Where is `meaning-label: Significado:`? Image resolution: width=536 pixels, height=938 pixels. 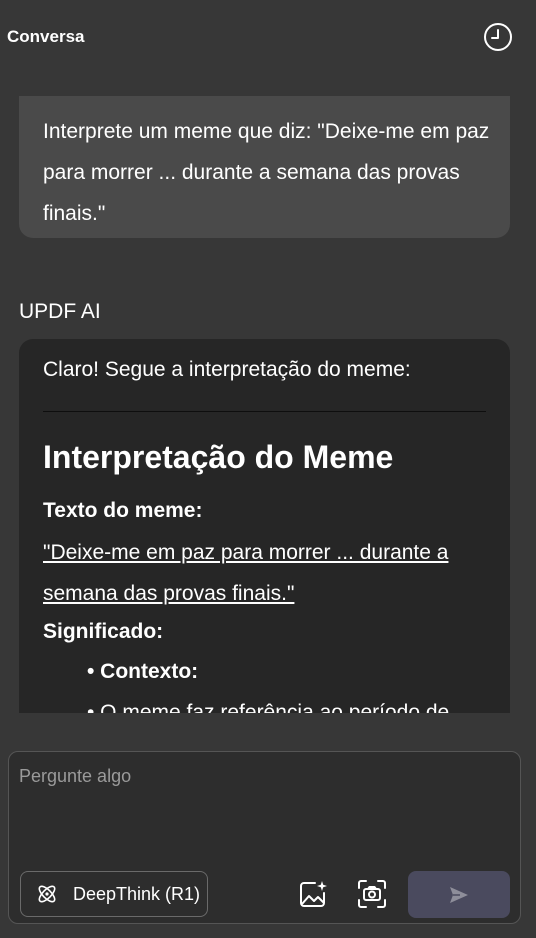
meaning-label: Significado: is located at coordinates (103, 631).